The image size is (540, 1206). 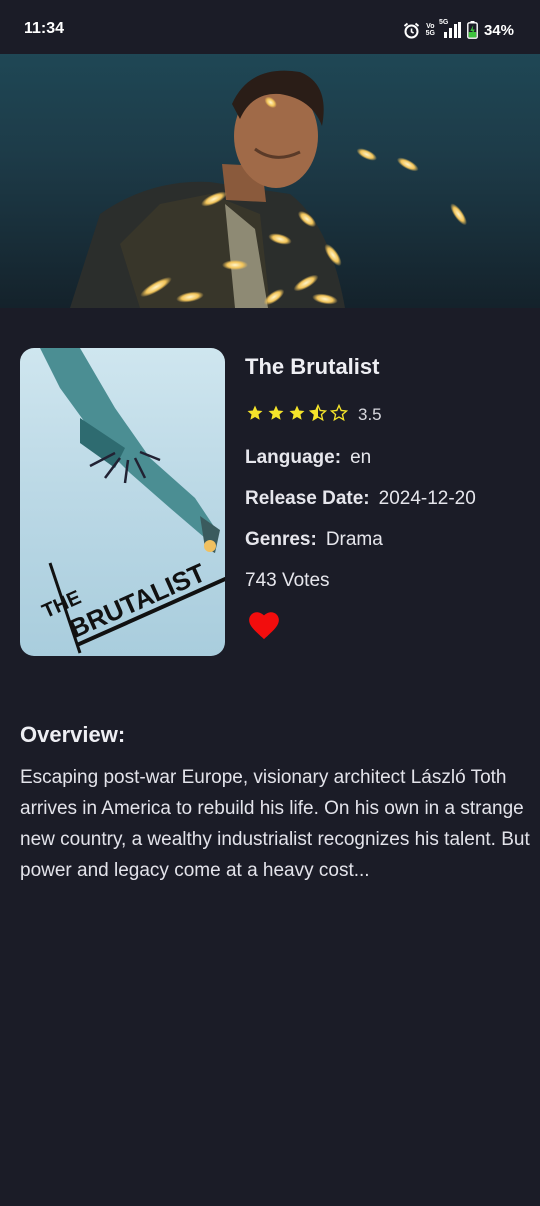 What do you see at coordinates (287, 580) in the screenshot?
I see `vote-count: 743 Votes` at bounding box center [287, 580].